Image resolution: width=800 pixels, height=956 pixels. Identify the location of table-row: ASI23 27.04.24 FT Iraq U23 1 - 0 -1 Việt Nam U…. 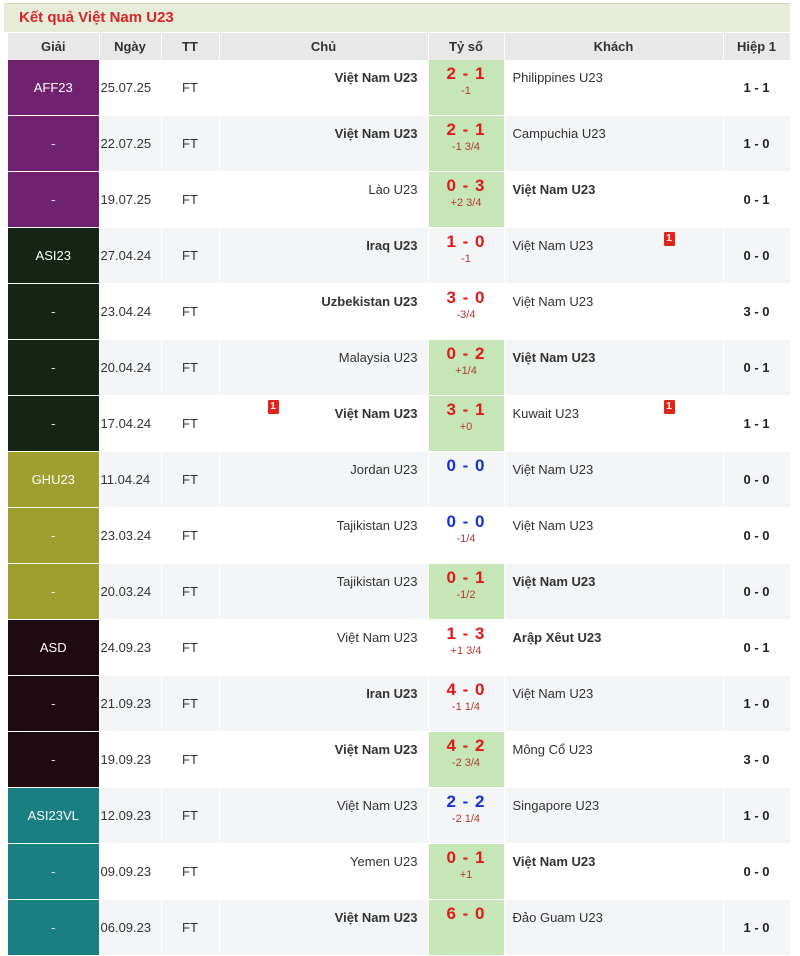
(399, 255).